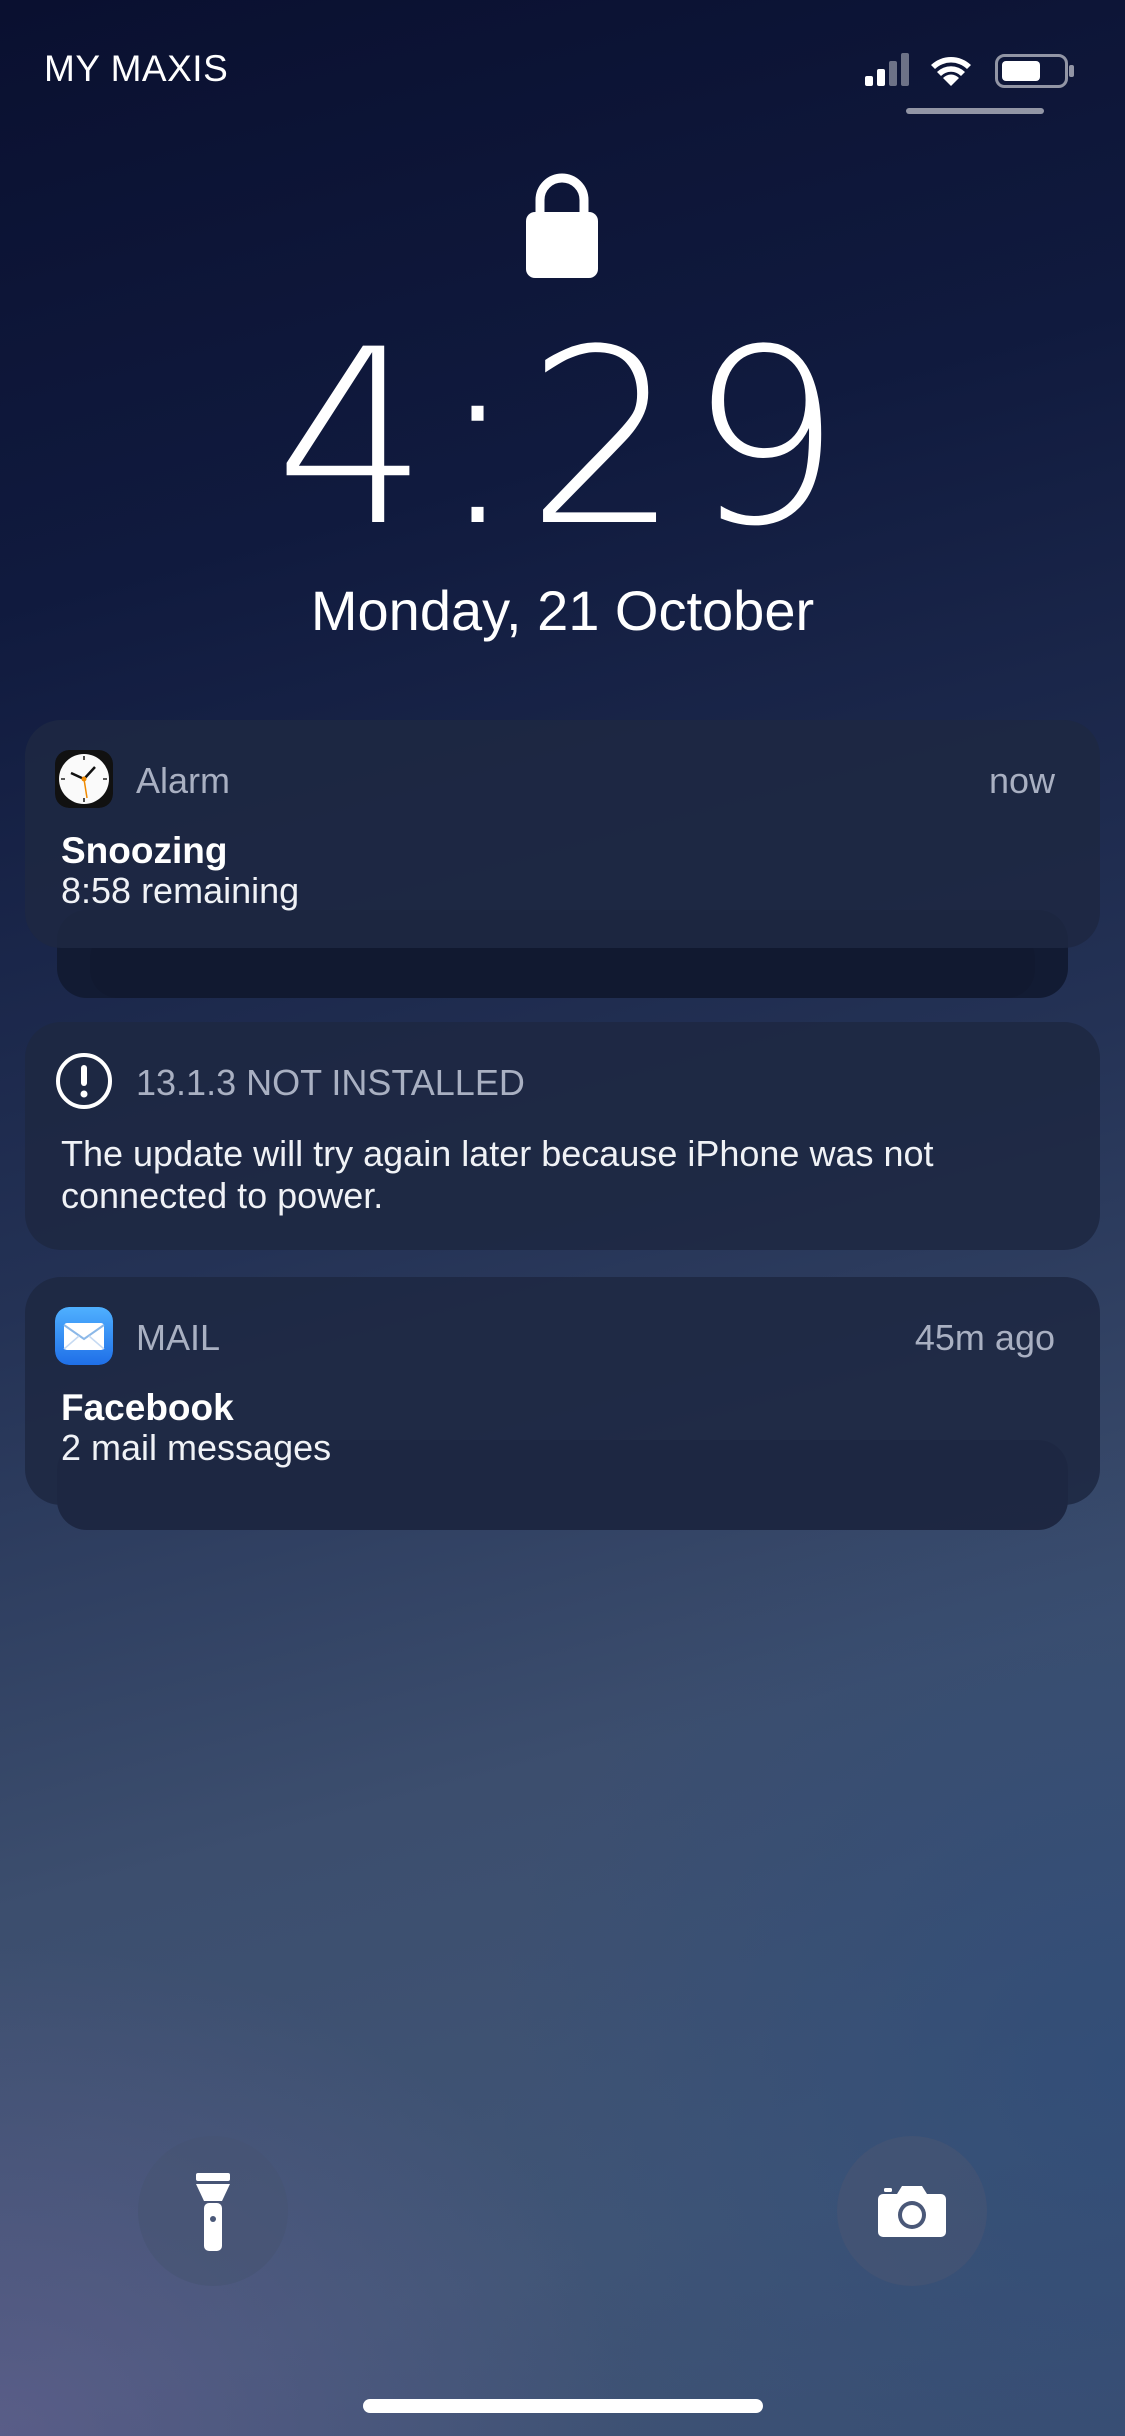  Describe the element at coordinates (144, 850) in the screenshot. I see `notification-title: Snoozing` at that location.